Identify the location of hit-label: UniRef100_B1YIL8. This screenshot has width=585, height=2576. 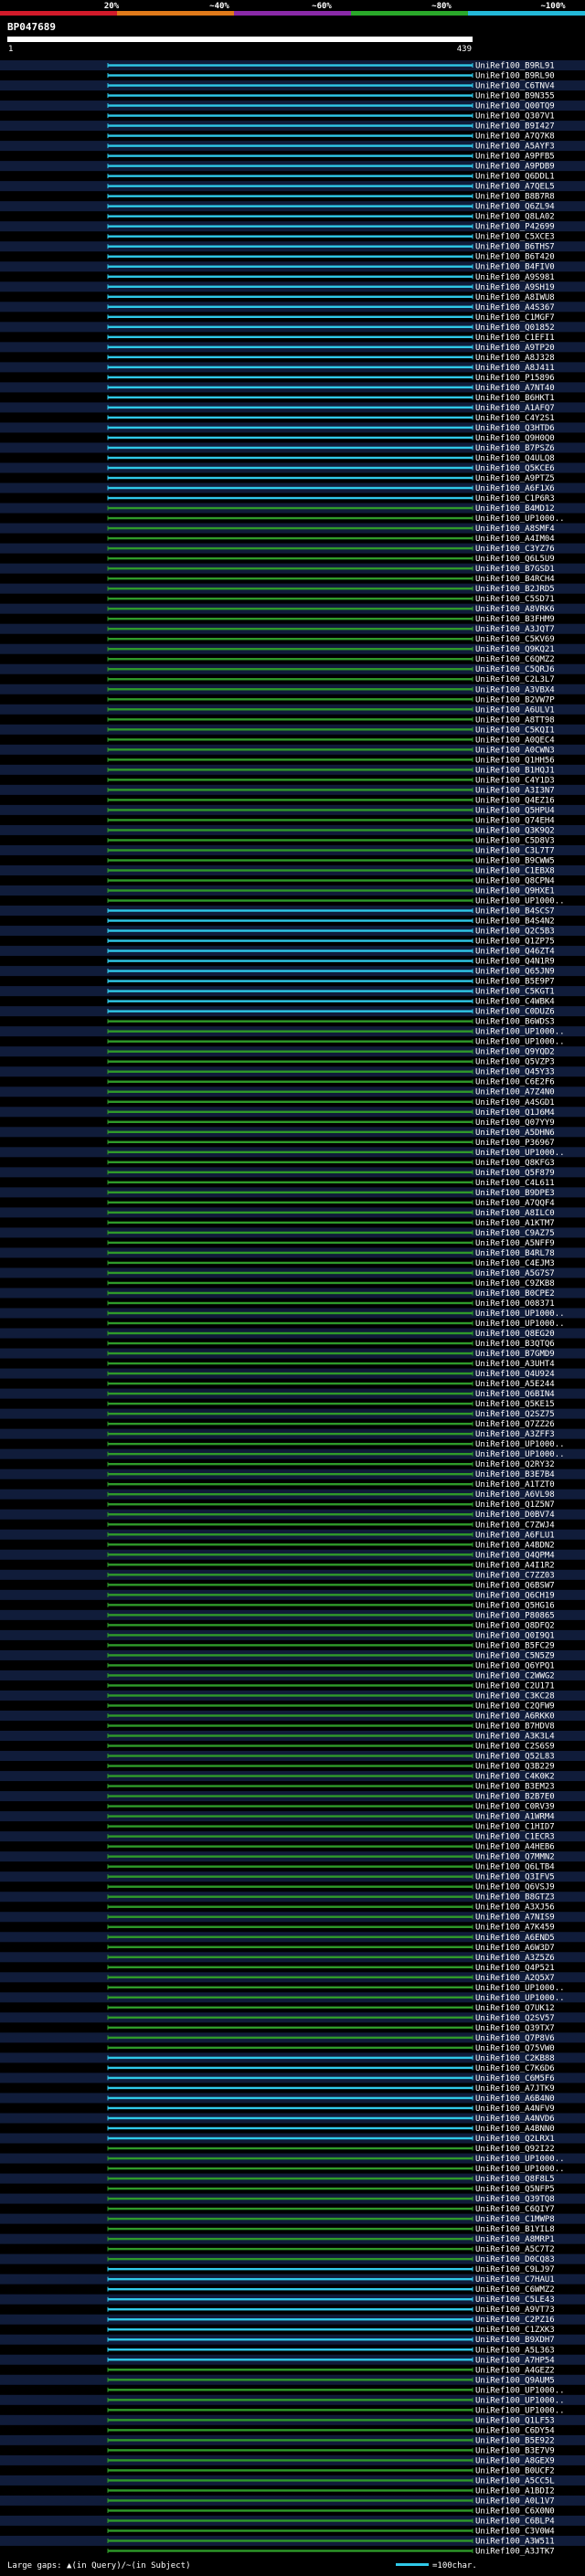
(515, 2229).